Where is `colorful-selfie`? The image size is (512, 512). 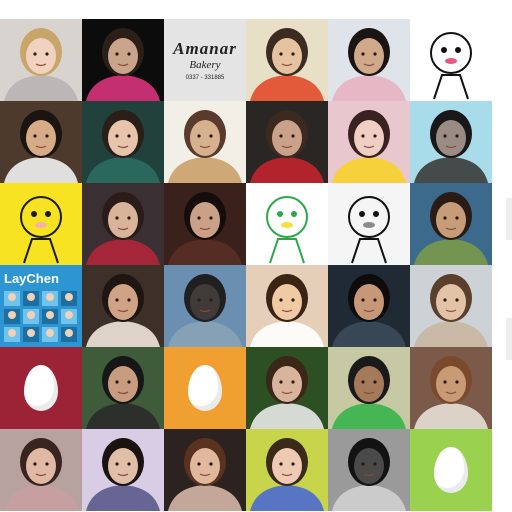
colorful-selfie is located at coordinates (287, 470).